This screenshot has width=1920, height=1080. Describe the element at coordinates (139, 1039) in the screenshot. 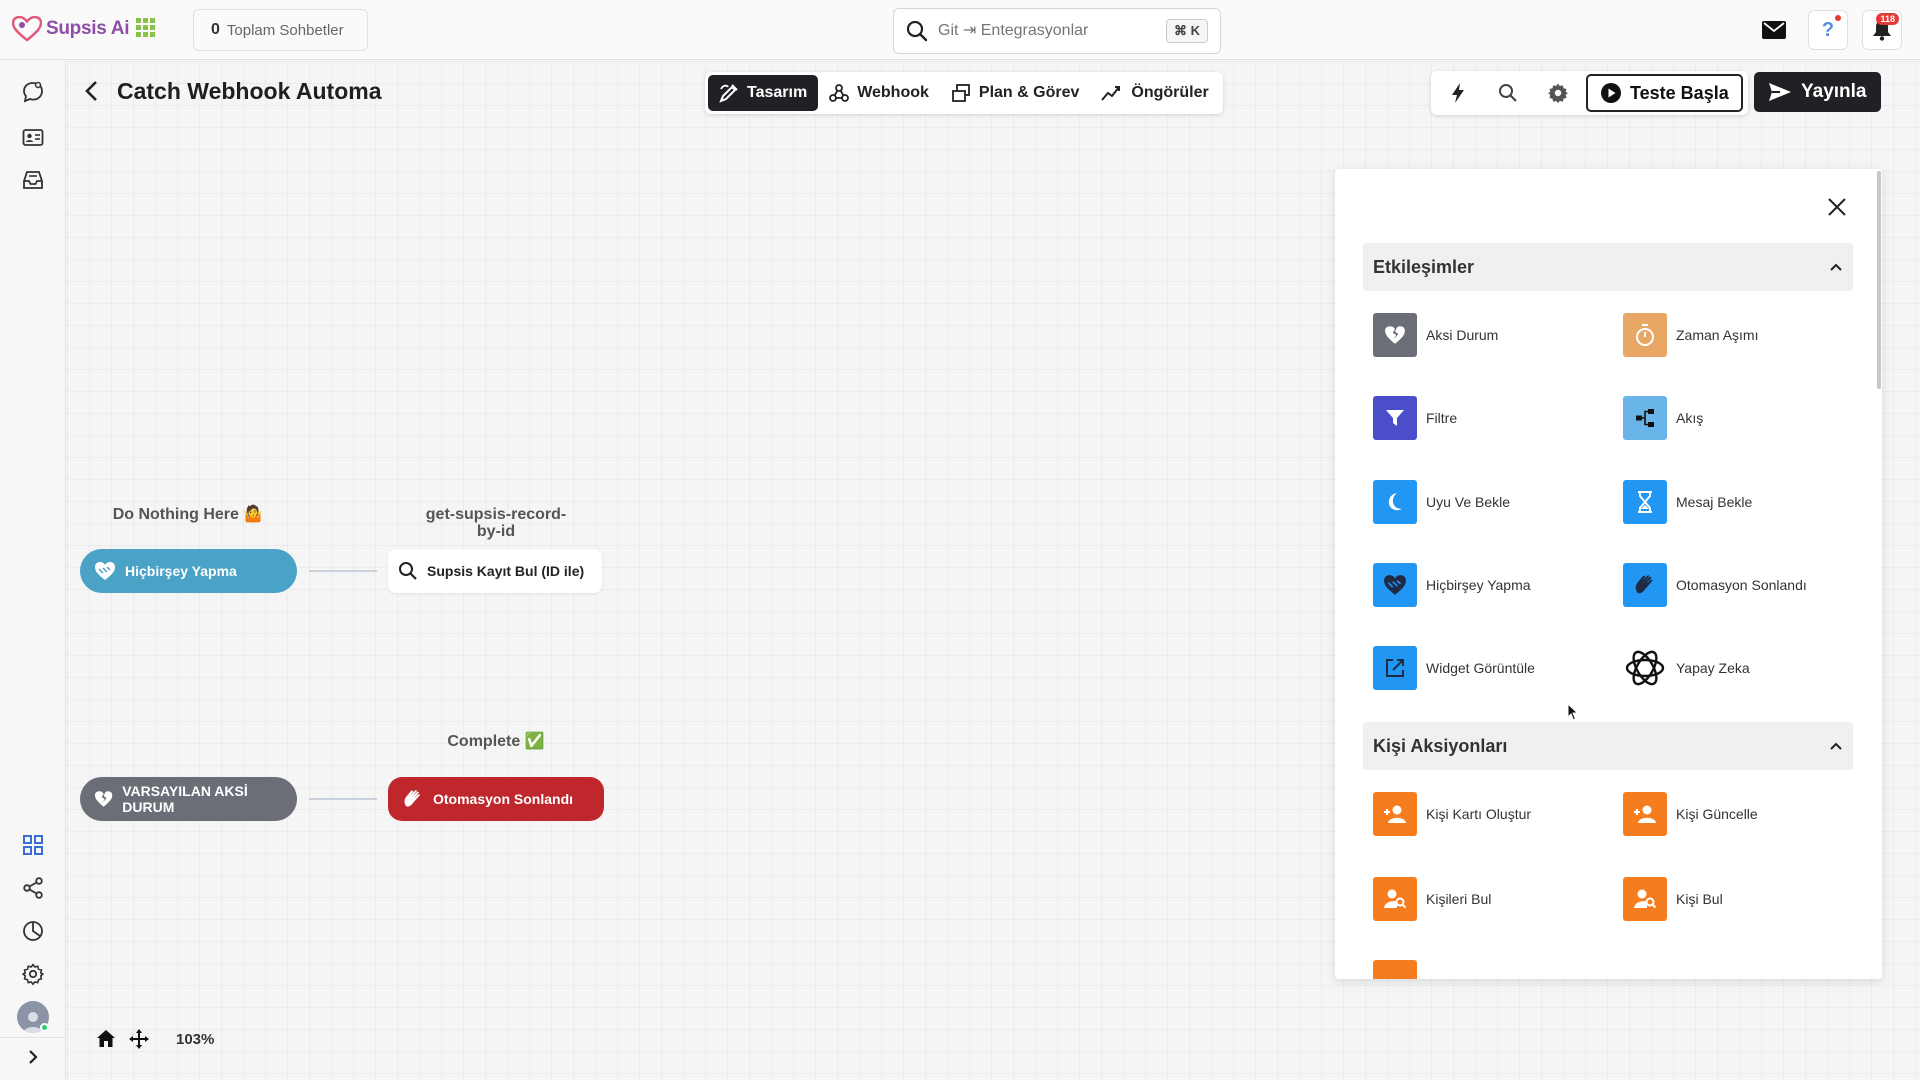

I see `move-icon` at that location.